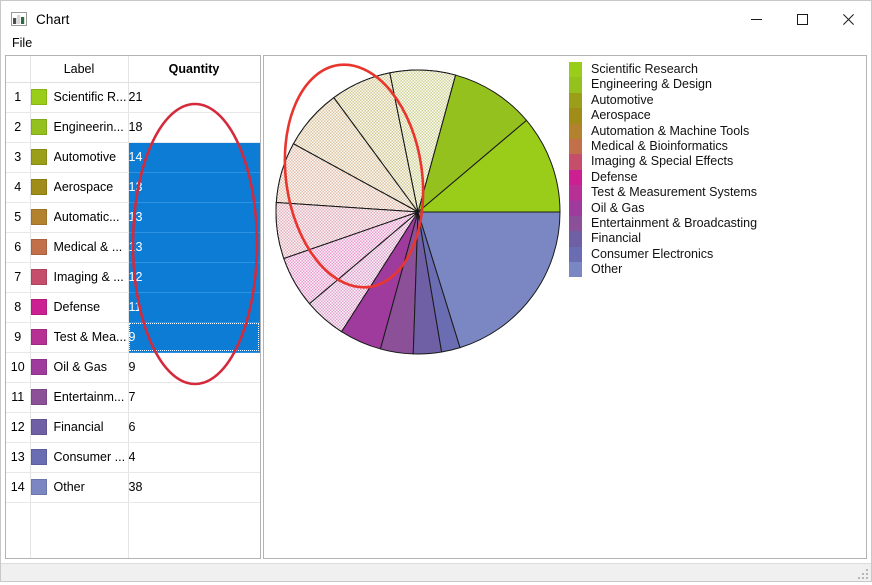 This screenshot has width=872, height=585. What do you see at coordinates (18, 127) in the screenshot?
I see `row-number: 2` at bounding box center [18, 127].